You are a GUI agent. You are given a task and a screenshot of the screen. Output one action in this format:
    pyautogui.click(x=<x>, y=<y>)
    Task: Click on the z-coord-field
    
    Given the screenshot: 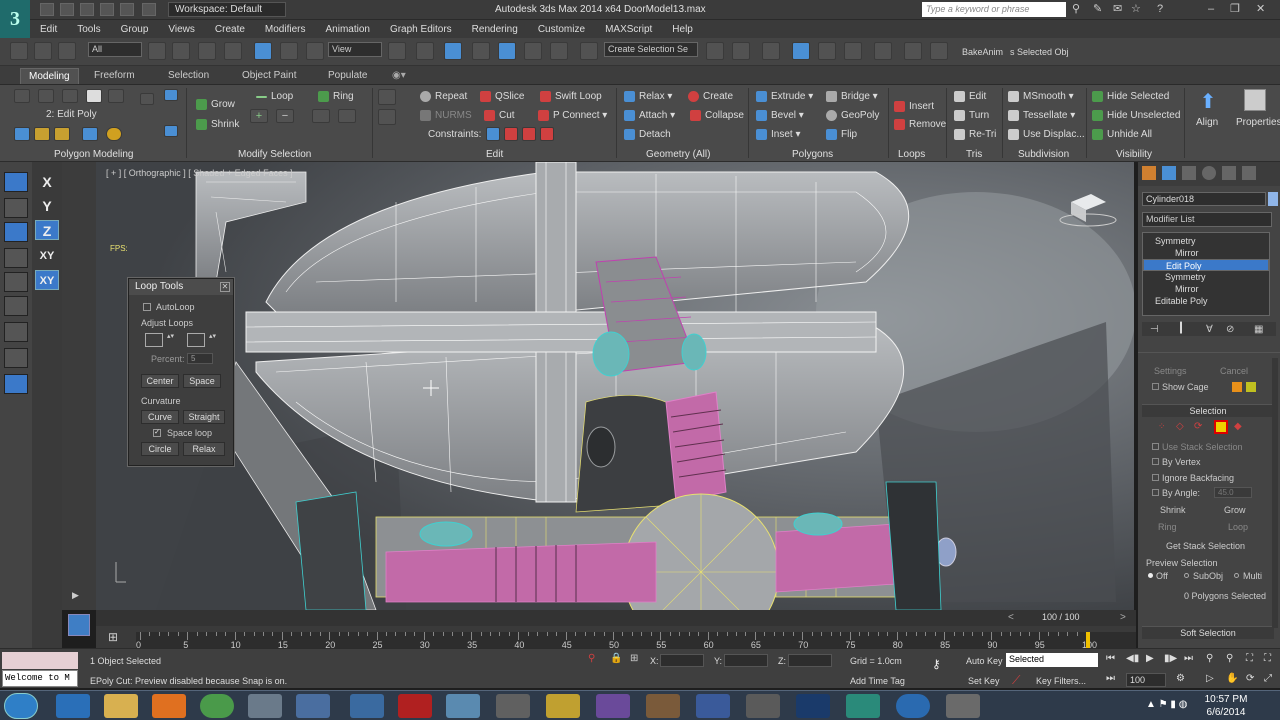 What is the action you would take?
    pyautogui.click(x=810, y=660)
    